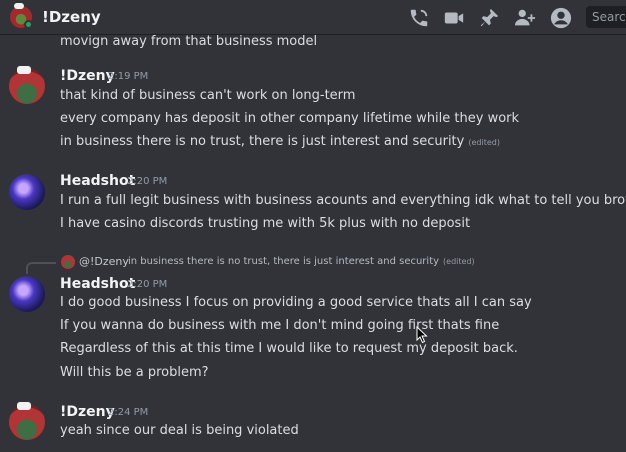 This screenshot has height=452, width=626. I want to click on search-input: Search, so click(606, 17).